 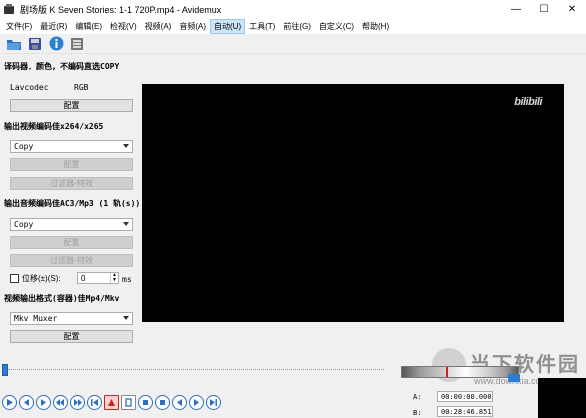 I want to click on set-marker-b-icon, so click(x=128, y=402).